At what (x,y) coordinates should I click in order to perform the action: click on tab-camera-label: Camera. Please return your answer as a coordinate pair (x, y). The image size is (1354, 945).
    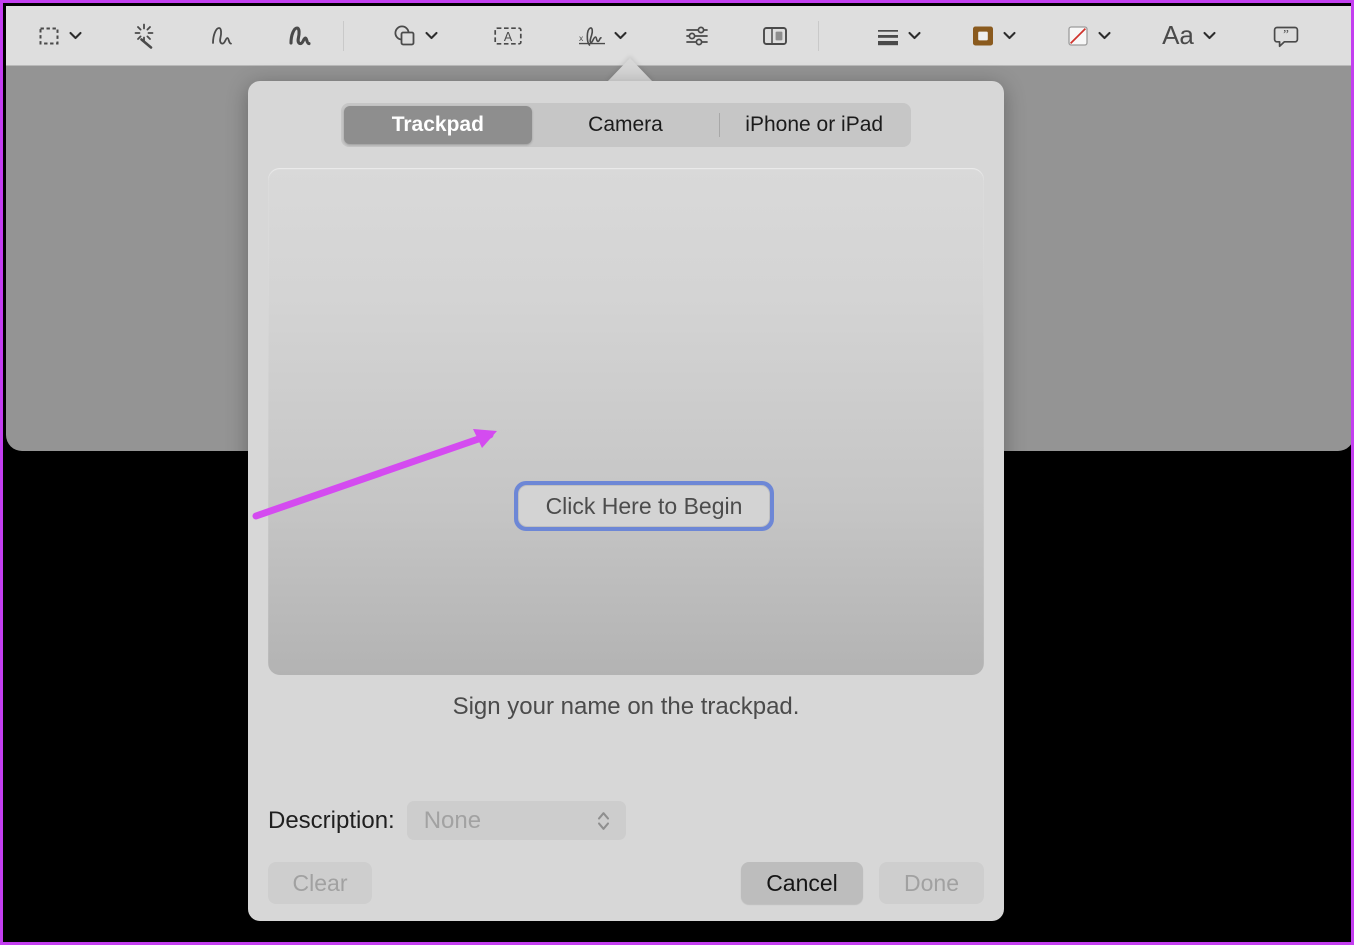
    Looking at the image, I should click on (625, 124).